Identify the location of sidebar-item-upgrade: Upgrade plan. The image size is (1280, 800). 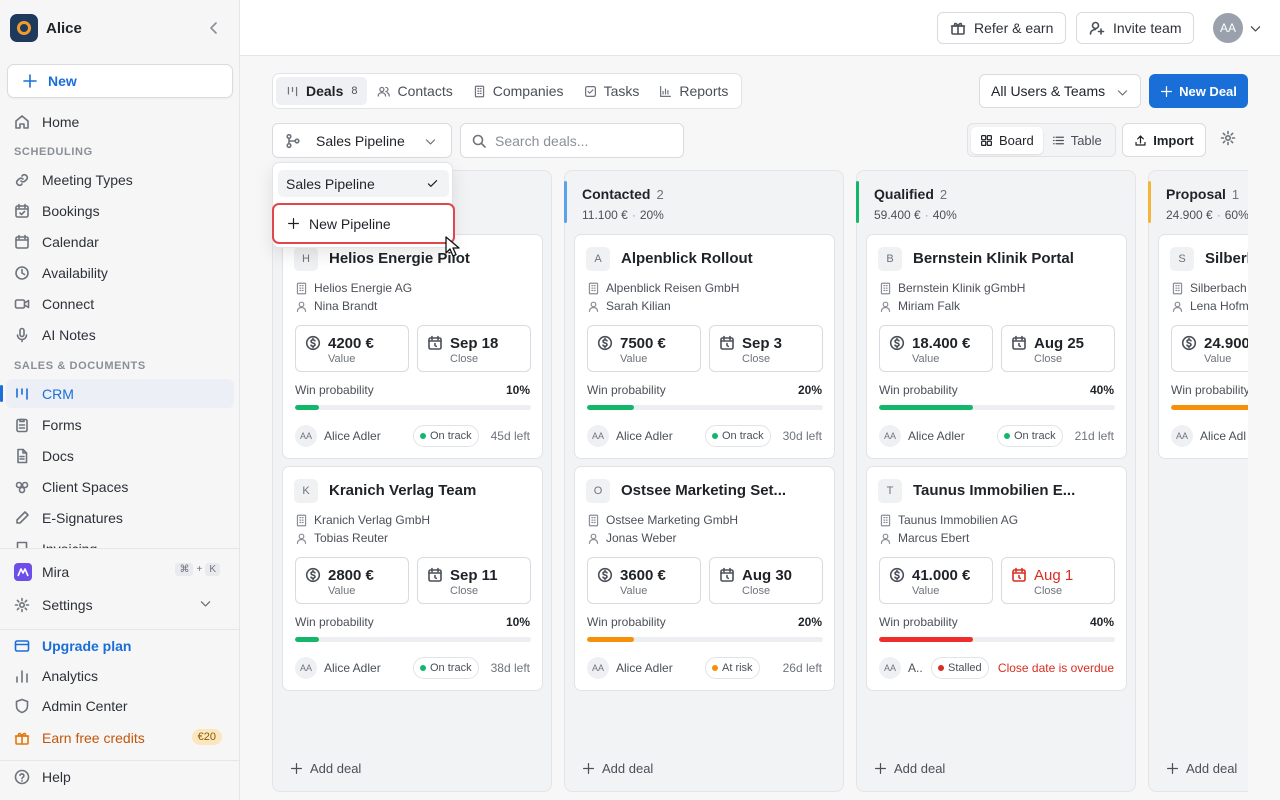
(120, 645).